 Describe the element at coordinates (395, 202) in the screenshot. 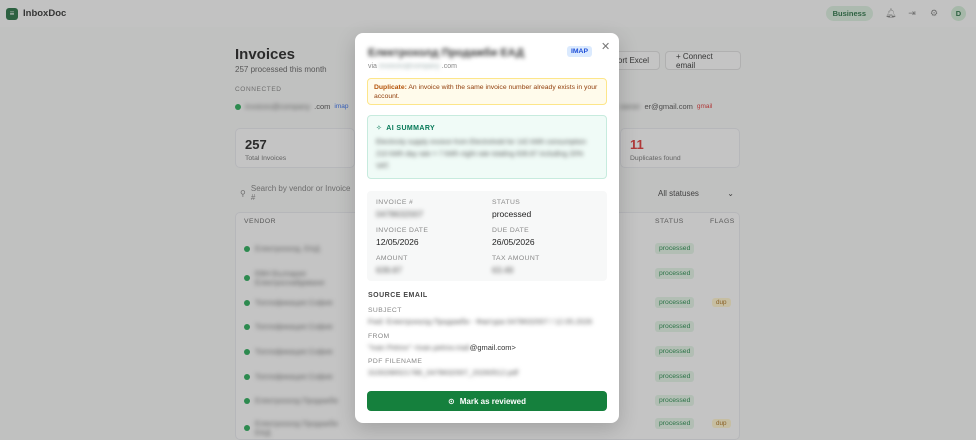

I see `invoice-number-label: INVOICE #` at that location.